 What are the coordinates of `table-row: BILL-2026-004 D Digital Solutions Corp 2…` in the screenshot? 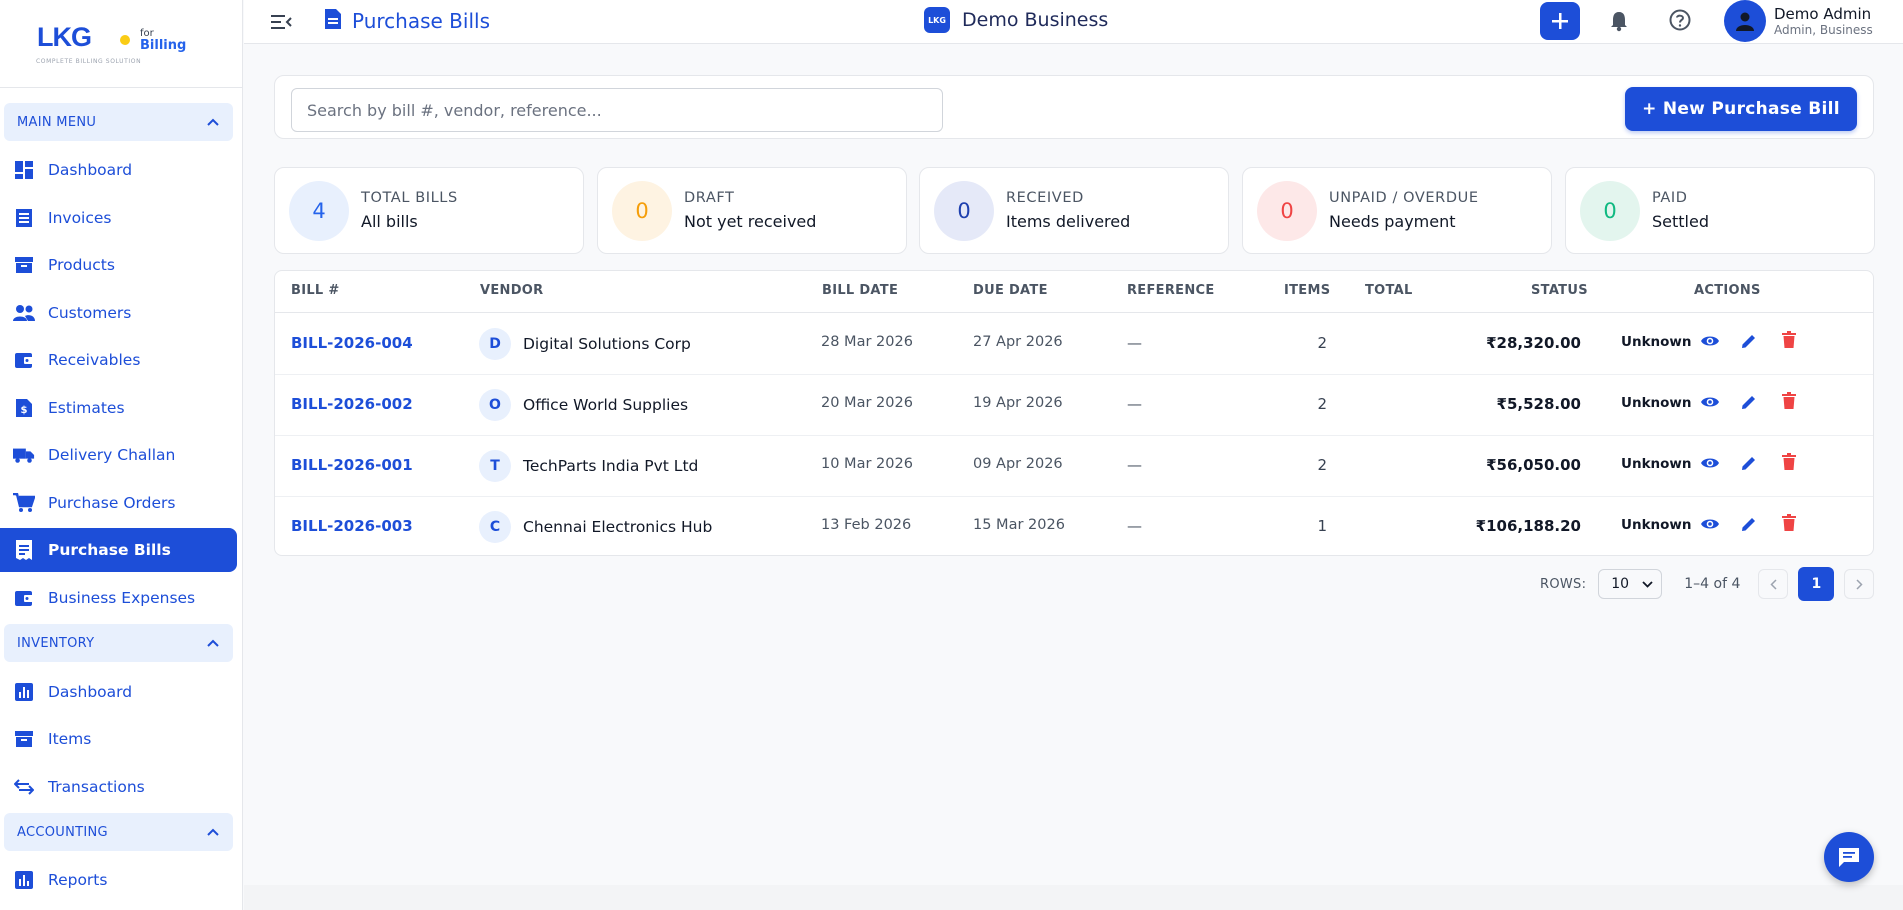 It's located at (1074, 344).